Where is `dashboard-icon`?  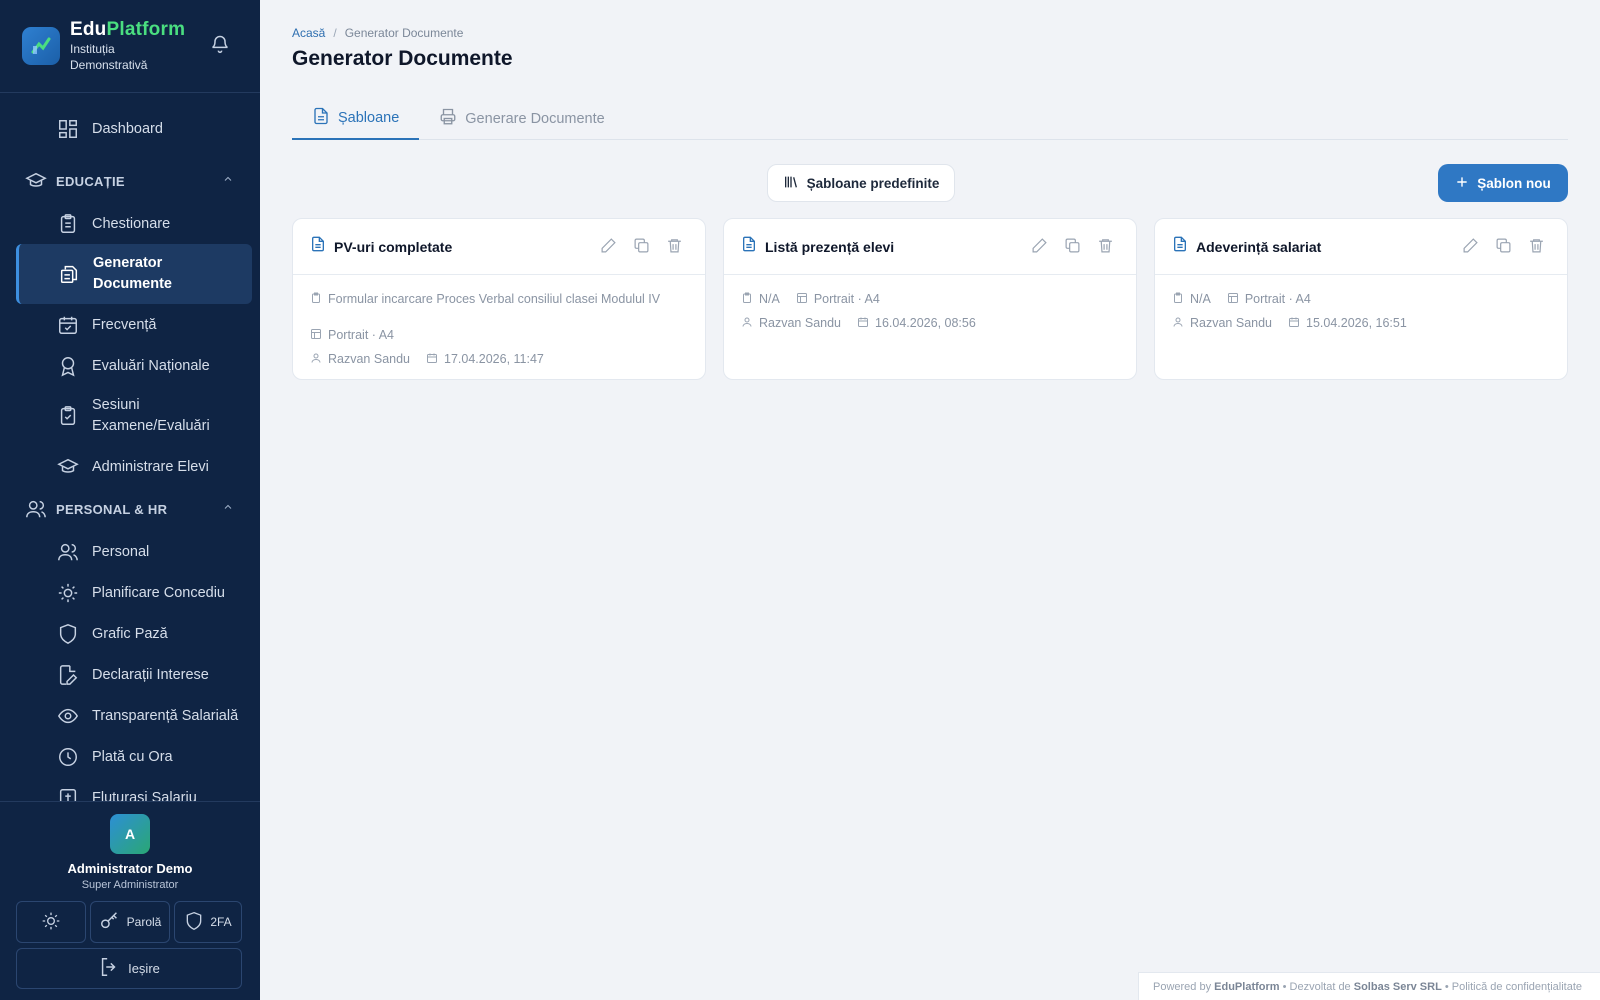 dashboard-icon is located at coordinates (68, 129).